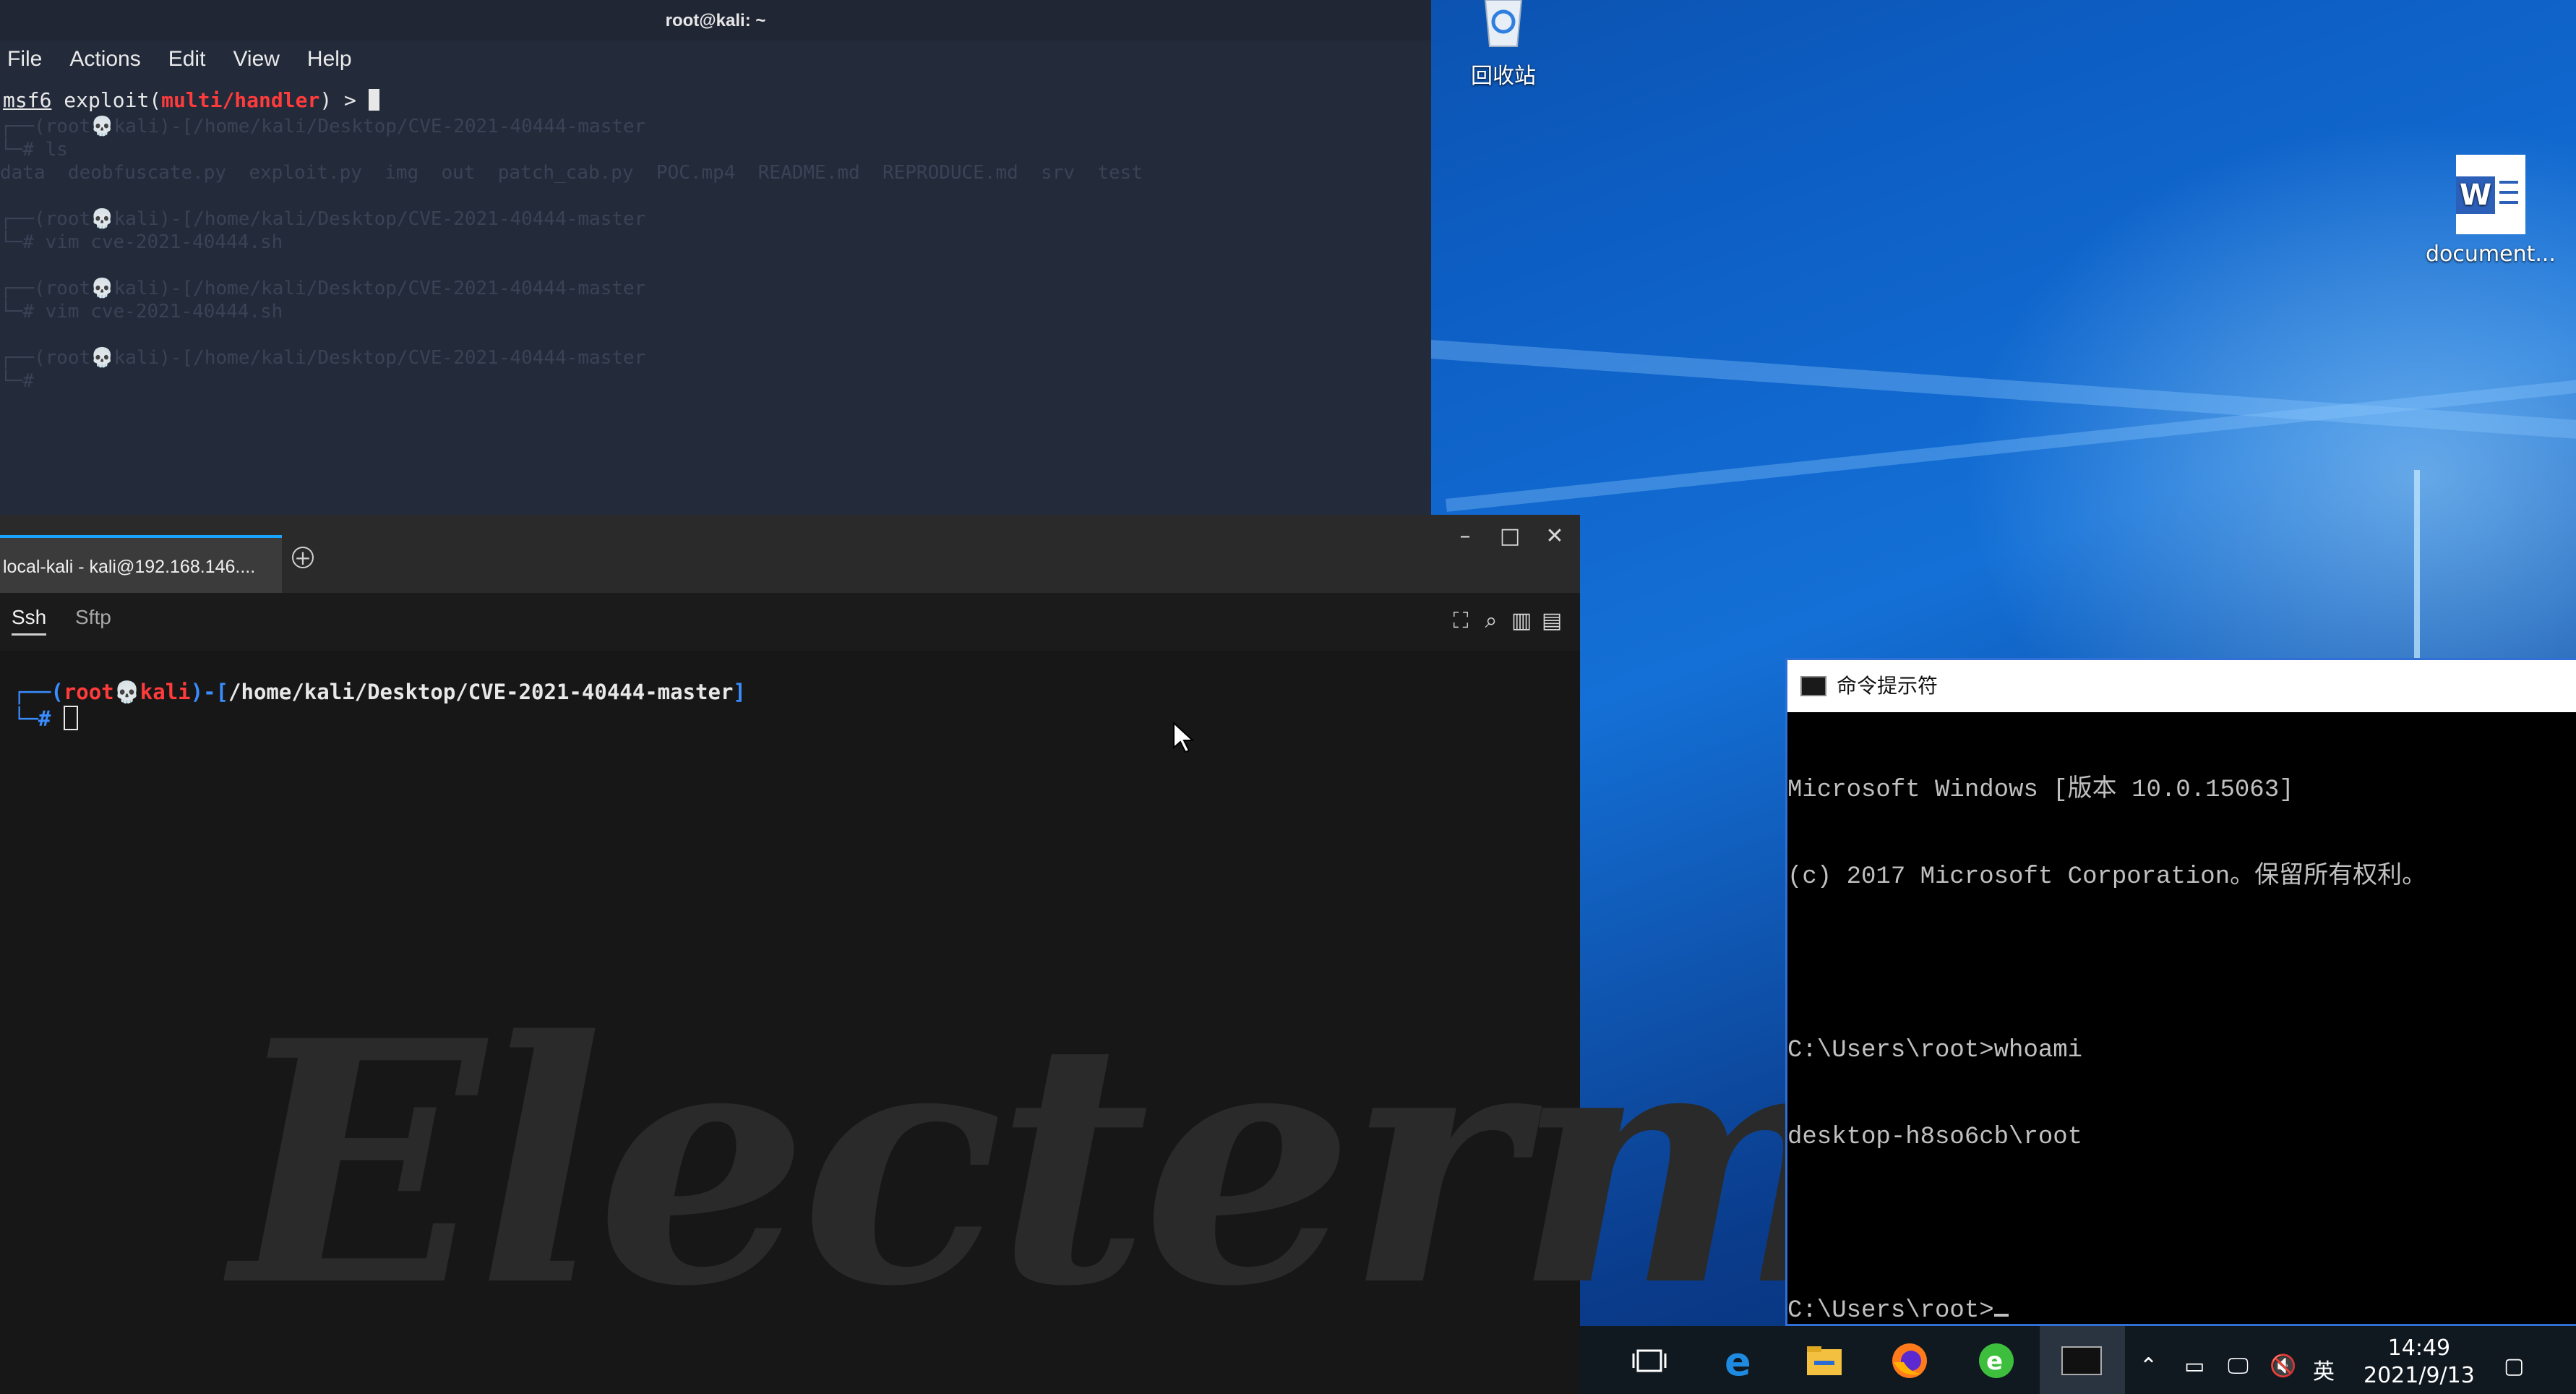 Image resolution: width=2576 pixels, height=1394 pixels. What do you see at coordinates (2476, 195) in the screenshot?
I see `word-letter: W` at bounding box center [2476, 195].